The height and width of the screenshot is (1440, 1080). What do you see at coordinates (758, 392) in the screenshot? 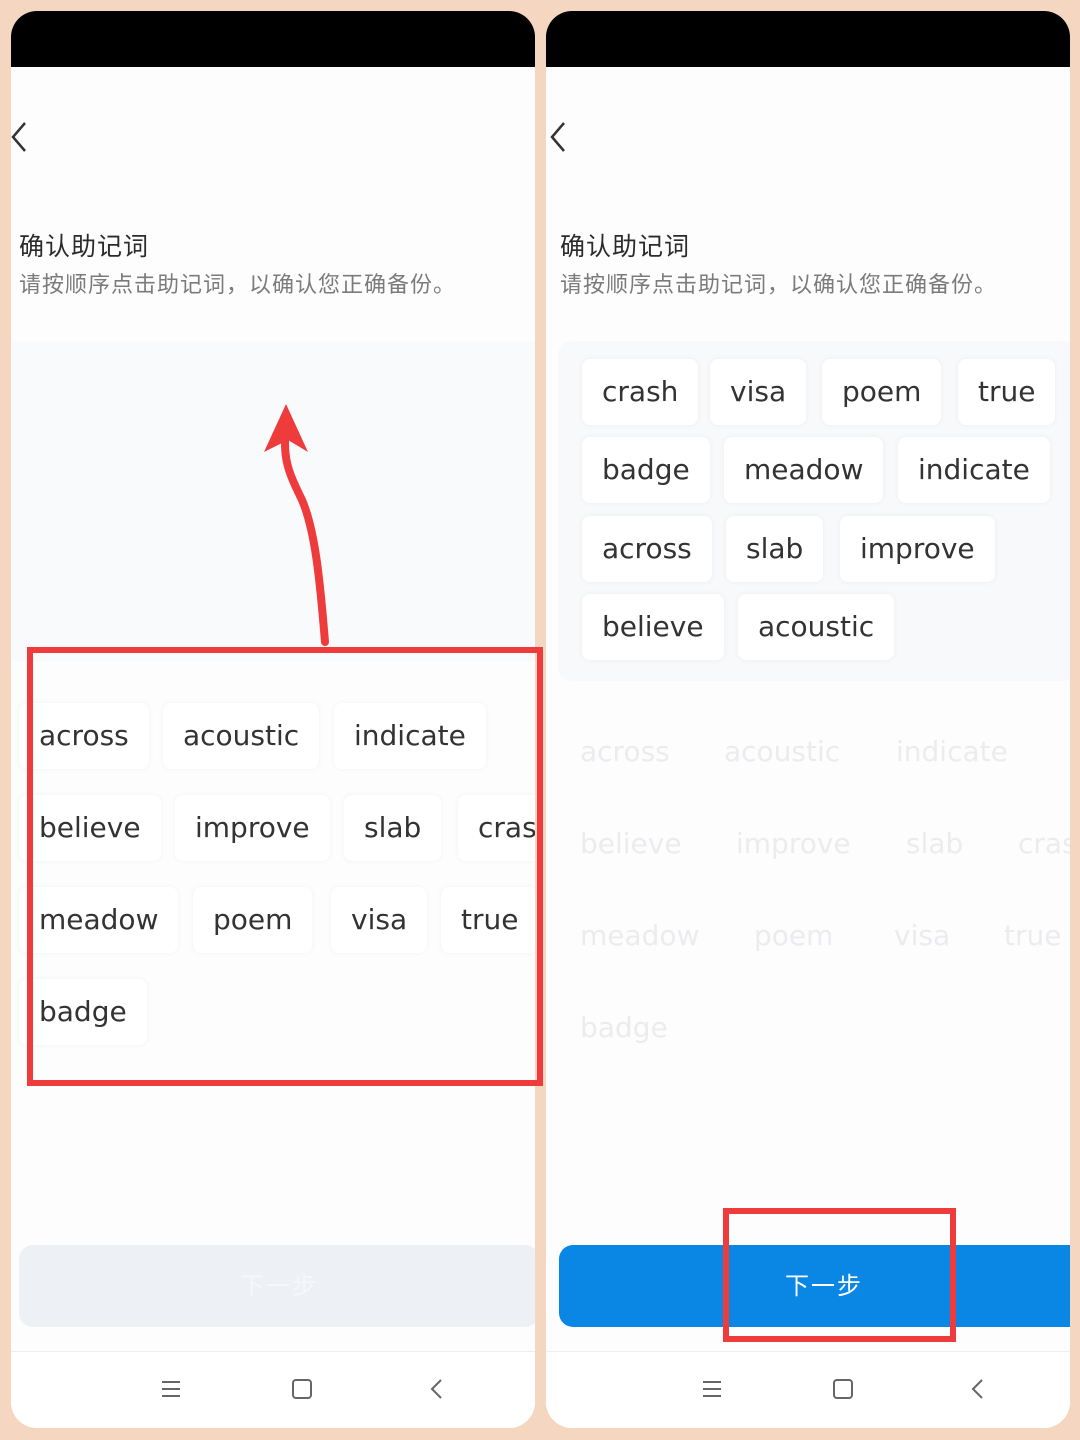
I see `selected-word-chip: visa` at bounding box center [758, 392].